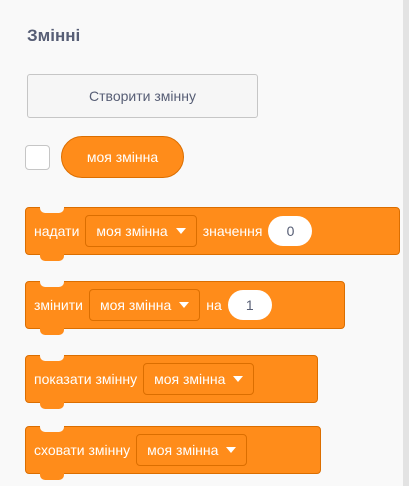 Image resolution: width=409 pixels, height=486 pixels. Describe the element at coordinates (132, 231) in the screenshot. I see `set-variable-dropdown-value: моя змінна` at that location.